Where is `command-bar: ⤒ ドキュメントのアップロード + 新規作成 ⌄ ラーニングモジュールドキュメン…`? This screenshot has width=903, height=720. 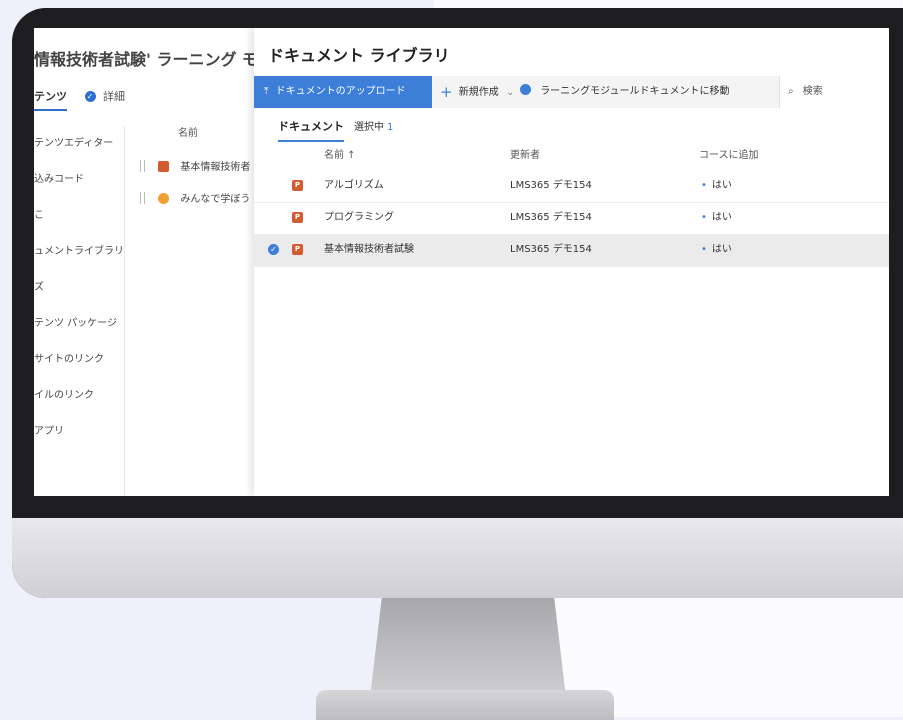 command-bar: ⤒ ドキュメントのアップロード + 新規作成 ⌄ ラーニングモジュールドキュメン… is located at coordinates (571, 92).